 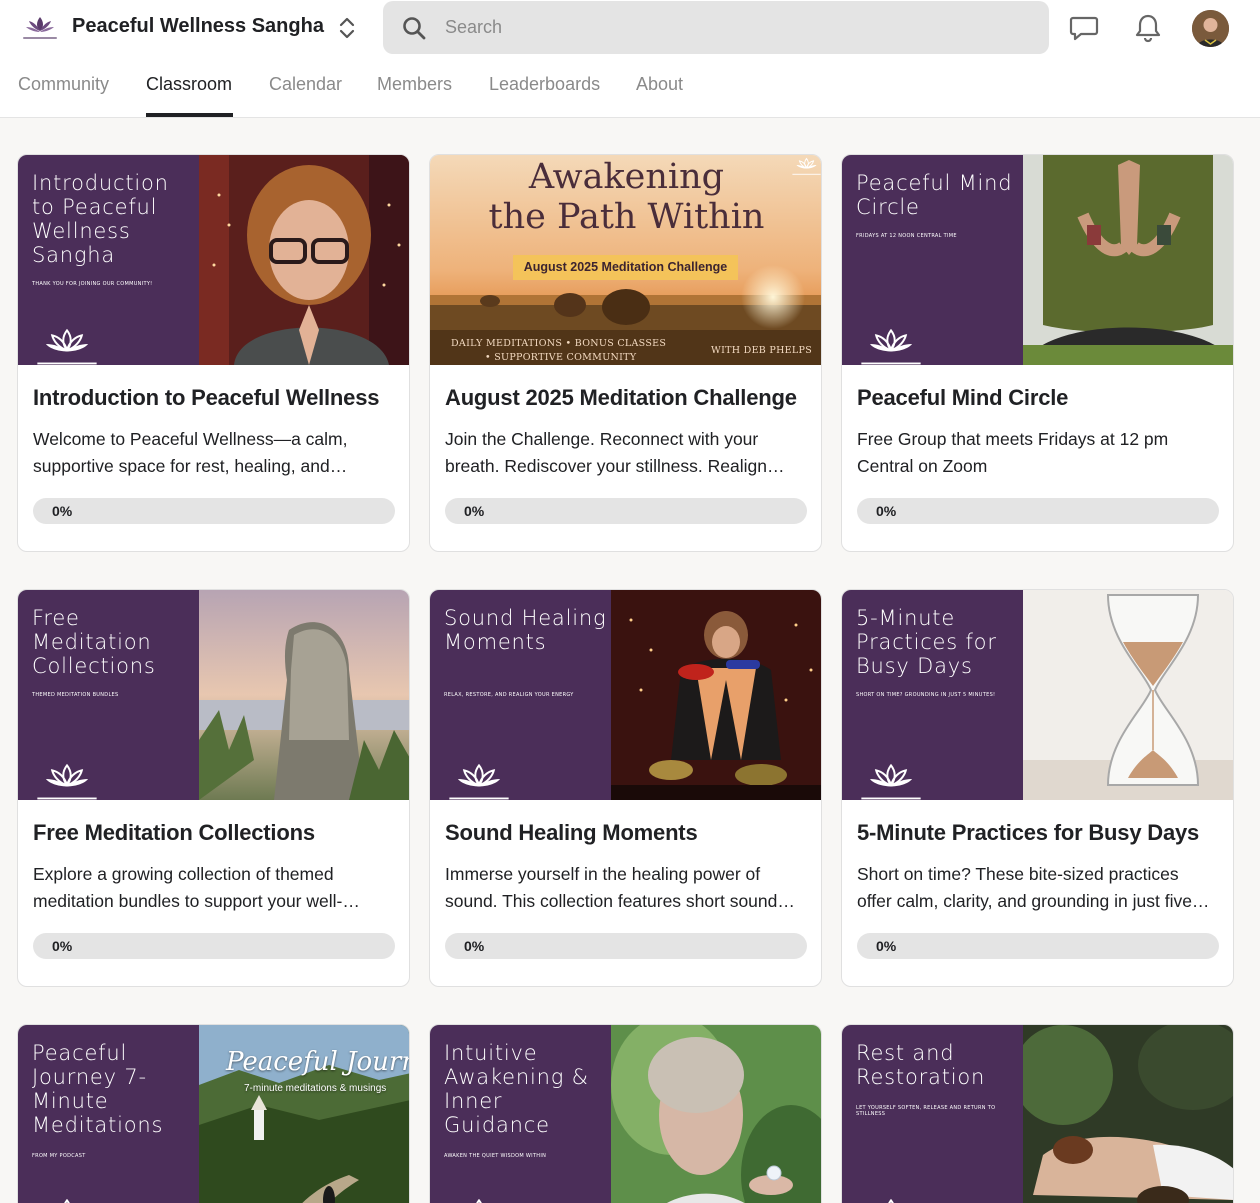 I want to click on search-icon, so click(x=414, y=28).